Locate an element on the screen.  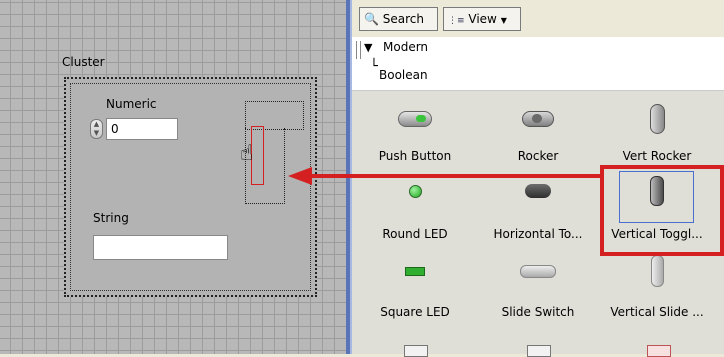
tree-item-modern: Modern is located at coordinates (405, 47).